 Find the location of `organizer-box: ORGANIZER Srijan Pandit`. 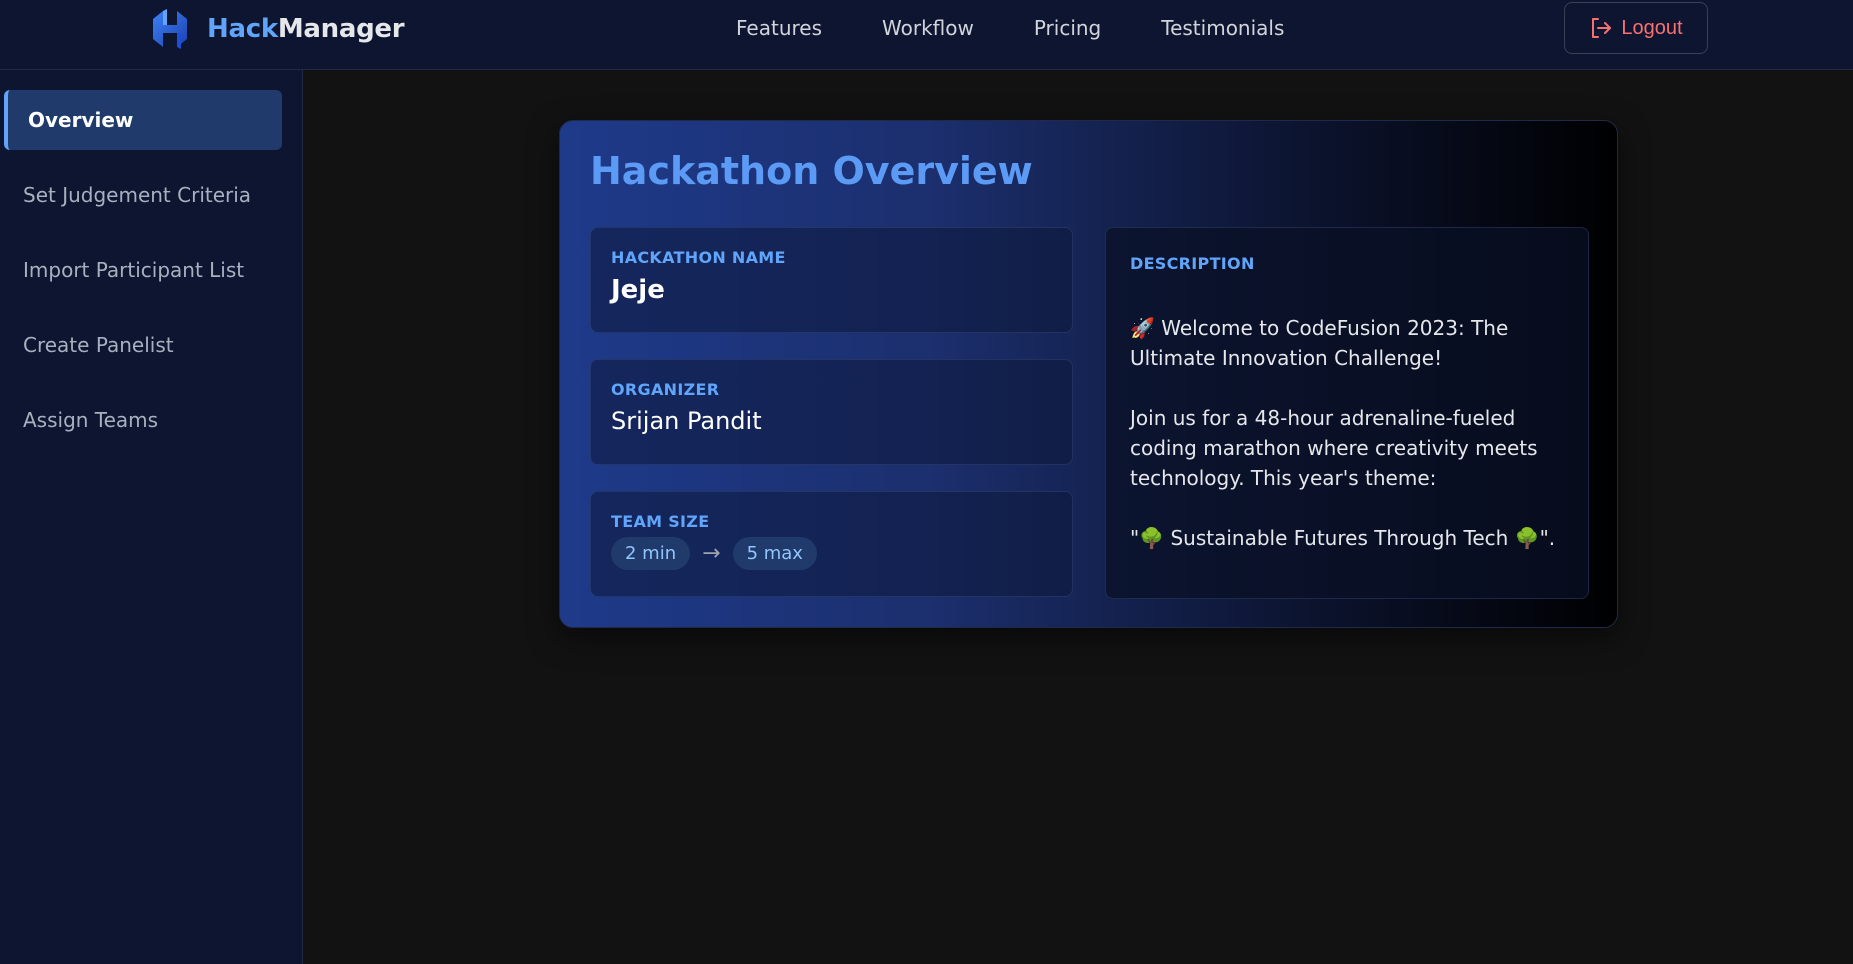

organizer-box: ORGANIZER Srijan Pandit is located at coordinates (831, 412).